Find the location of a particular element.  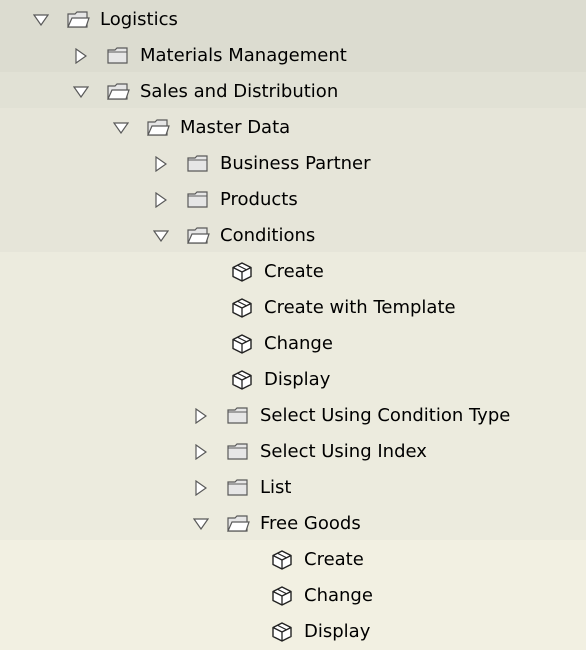

tree-folder-item: Business Partner is located at coordinates (293, 164).